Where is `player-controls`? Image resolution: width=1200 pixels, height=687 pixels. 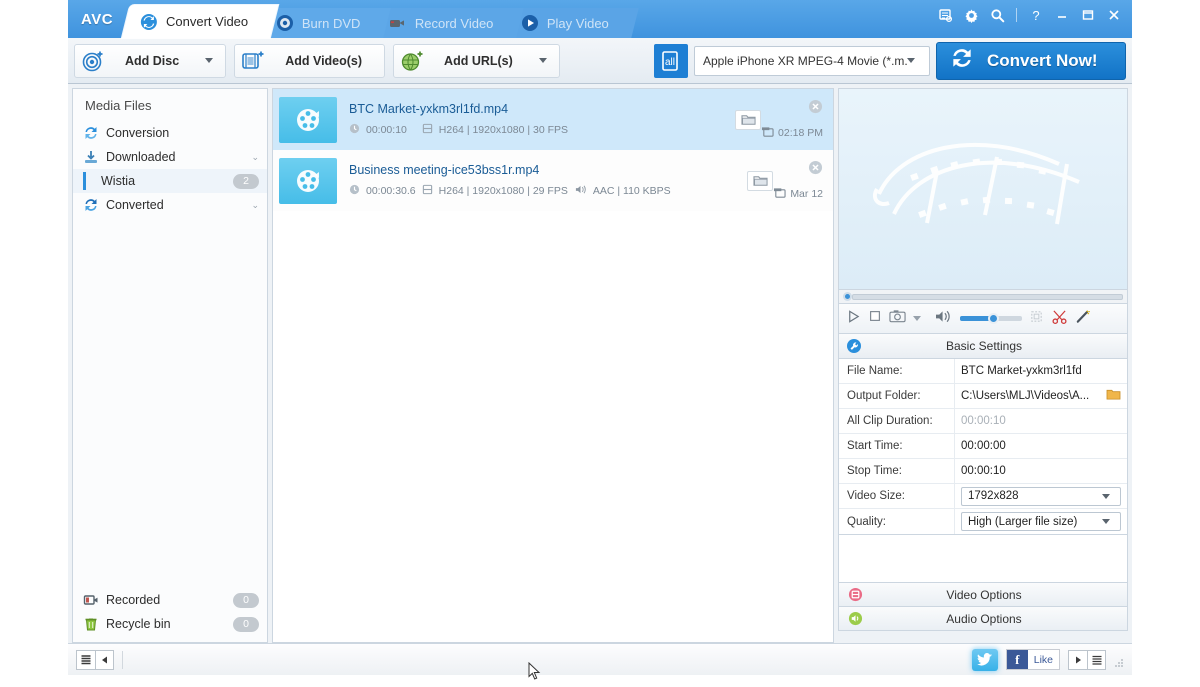
player-controls is located at coordinates (983, 319).